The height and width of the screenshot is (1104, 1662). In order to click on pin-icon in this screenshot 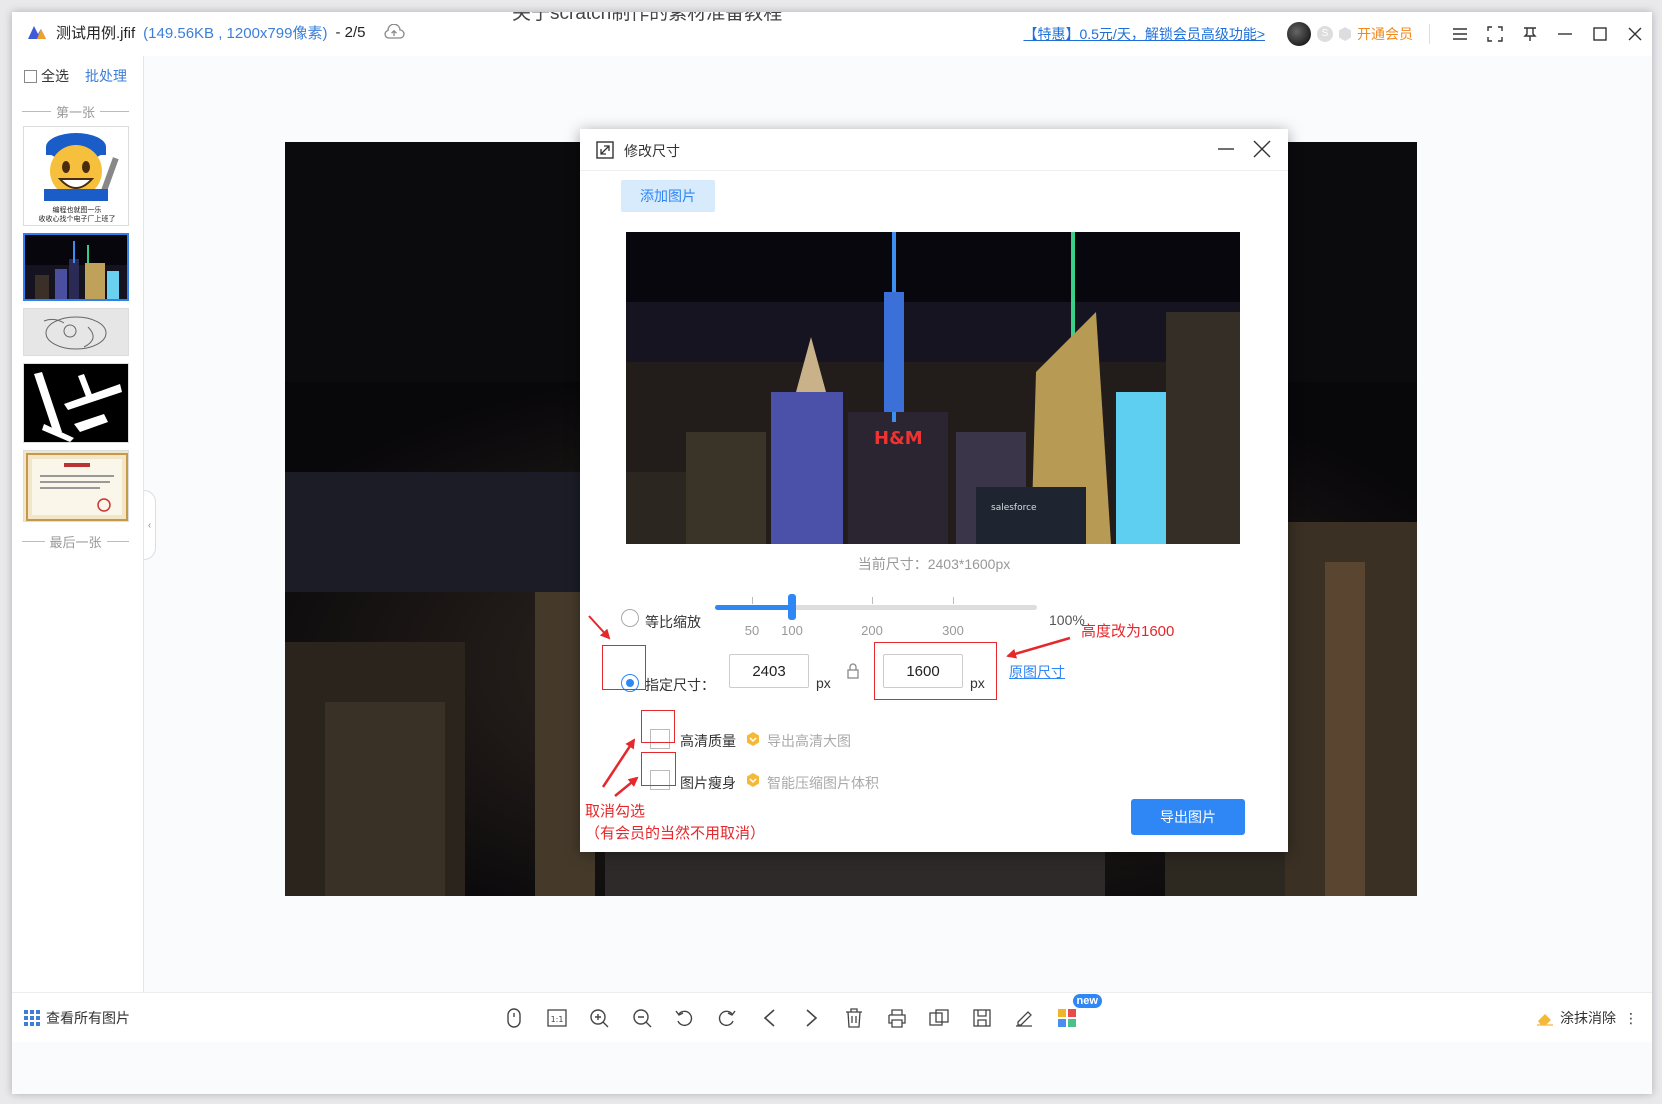, I will do `click(1529, 34)`.